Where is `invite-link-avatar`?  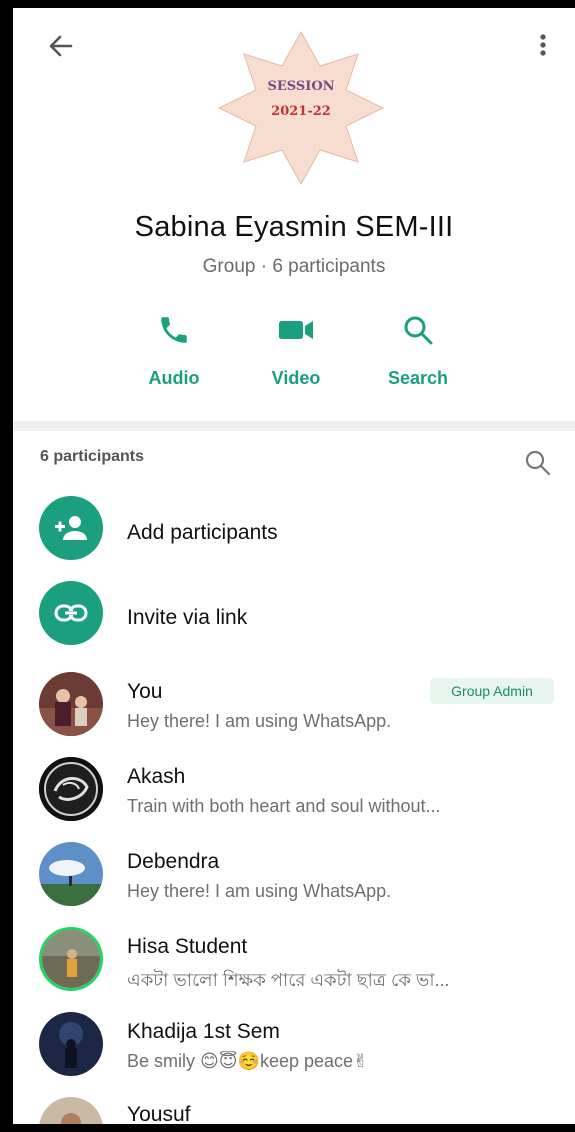 invite-link-avatar is located at coordinates (71, 613).